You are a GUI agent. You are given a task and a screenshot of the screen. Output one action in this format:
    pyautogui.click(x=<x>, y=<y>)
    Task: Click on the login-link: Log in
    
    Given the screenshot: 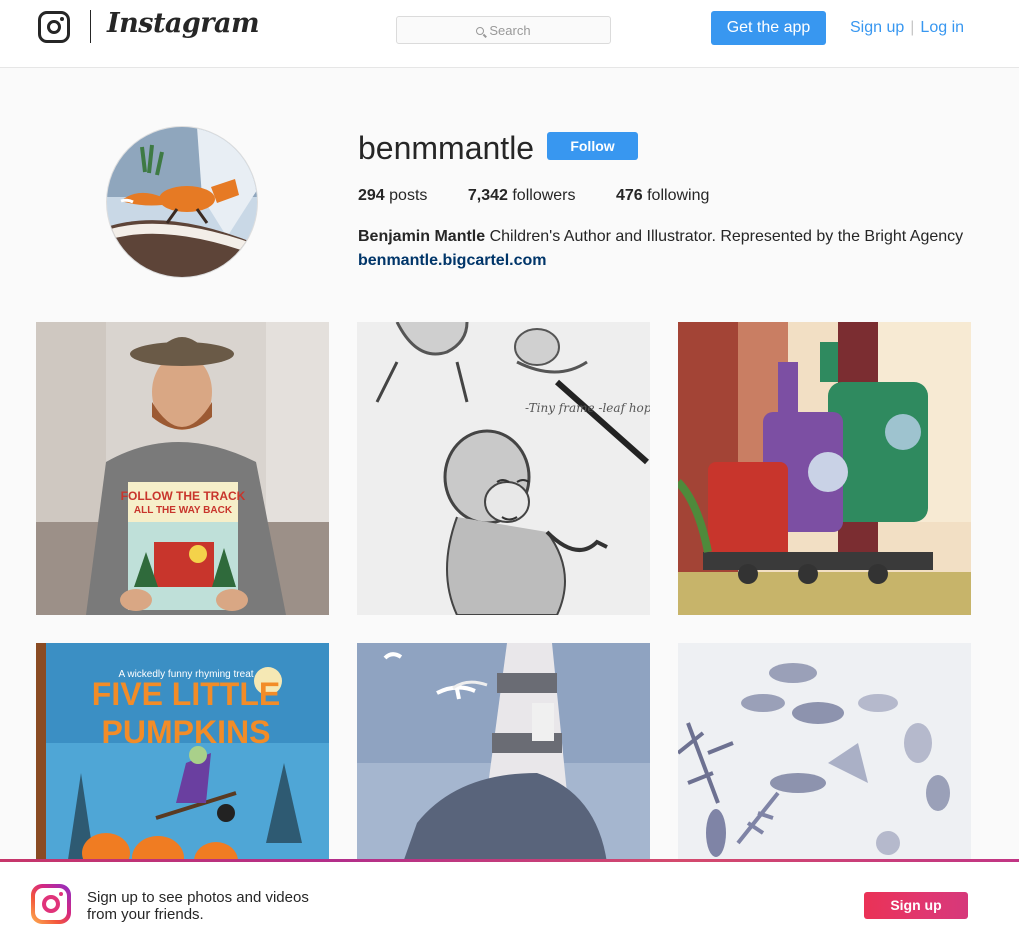 What is the action you would take?
    pyautogui.click(x=942, y=27)
    